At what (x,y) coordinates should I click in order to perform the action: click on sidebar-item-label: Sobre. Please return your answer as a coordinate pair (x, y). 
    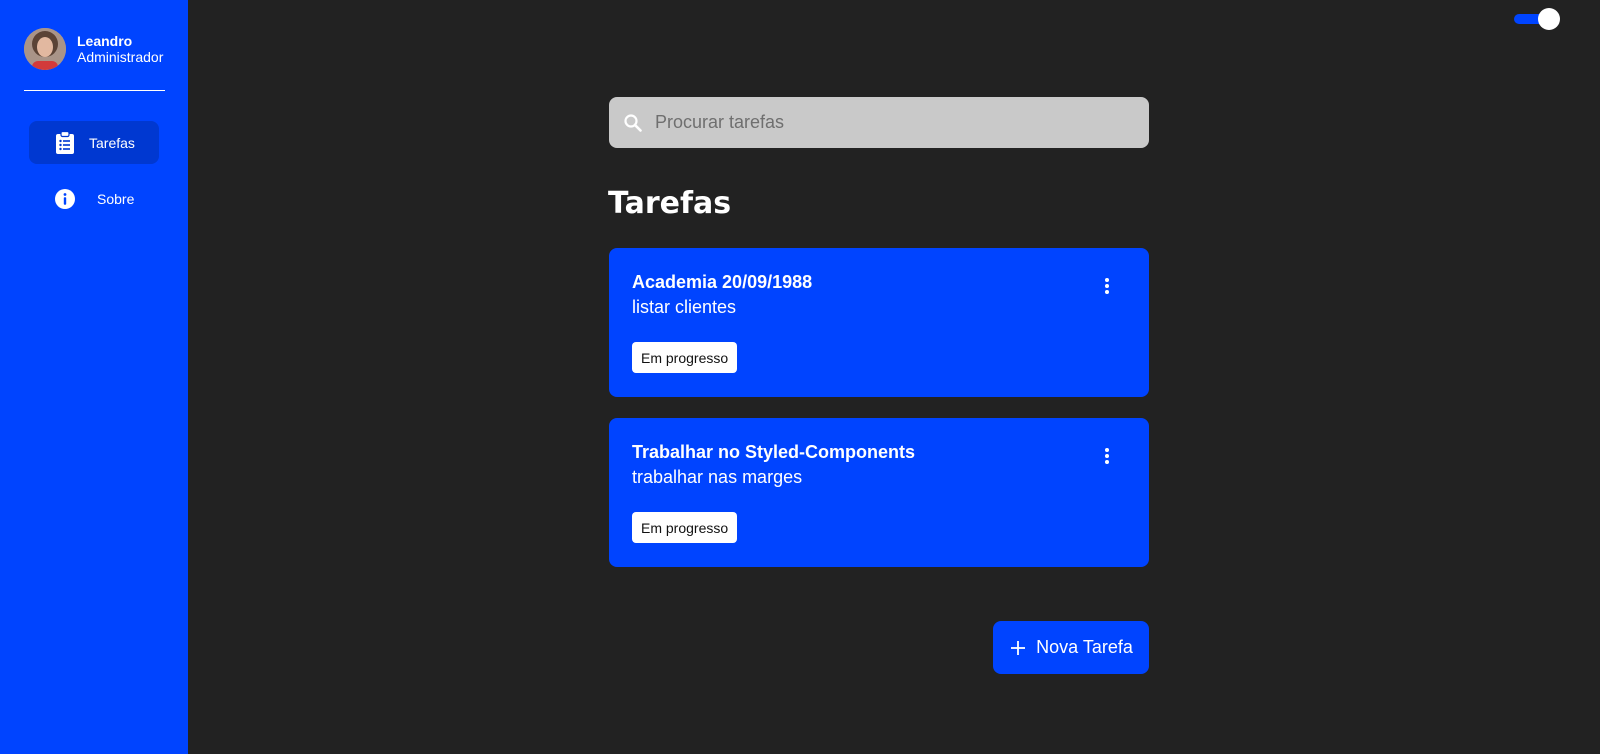
    Looking at the image, I should click on (116, 198).